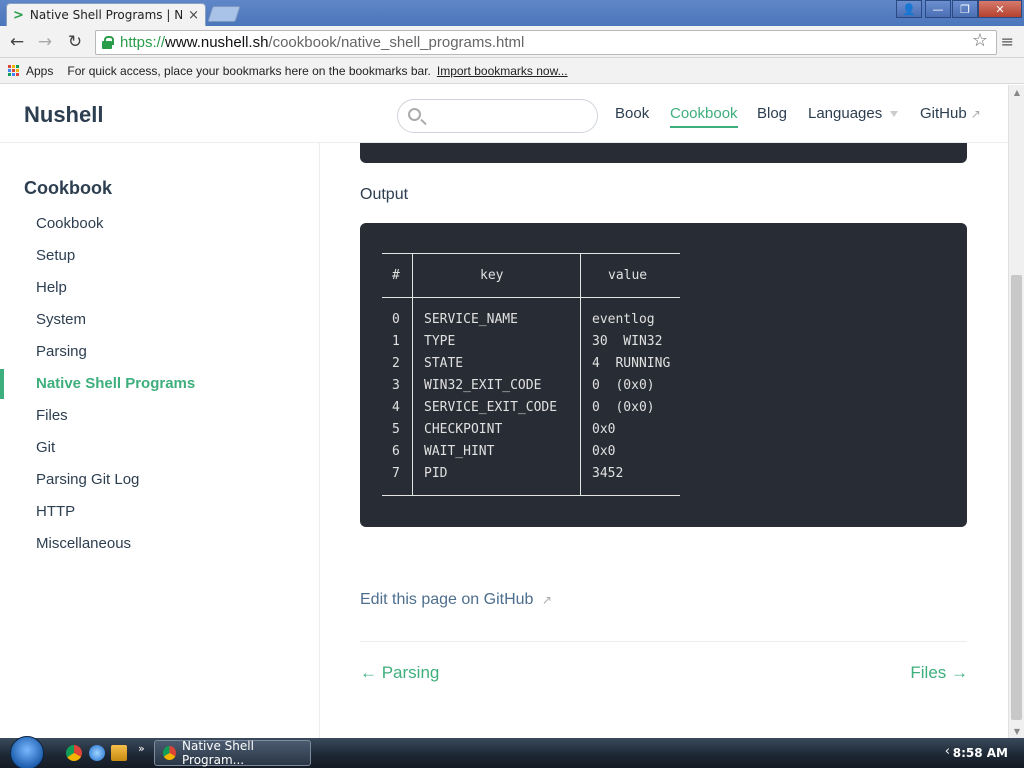 The width and height of the screenshot is (1024, 768). I want to click on row-key: TYPE, so click(440, 341).